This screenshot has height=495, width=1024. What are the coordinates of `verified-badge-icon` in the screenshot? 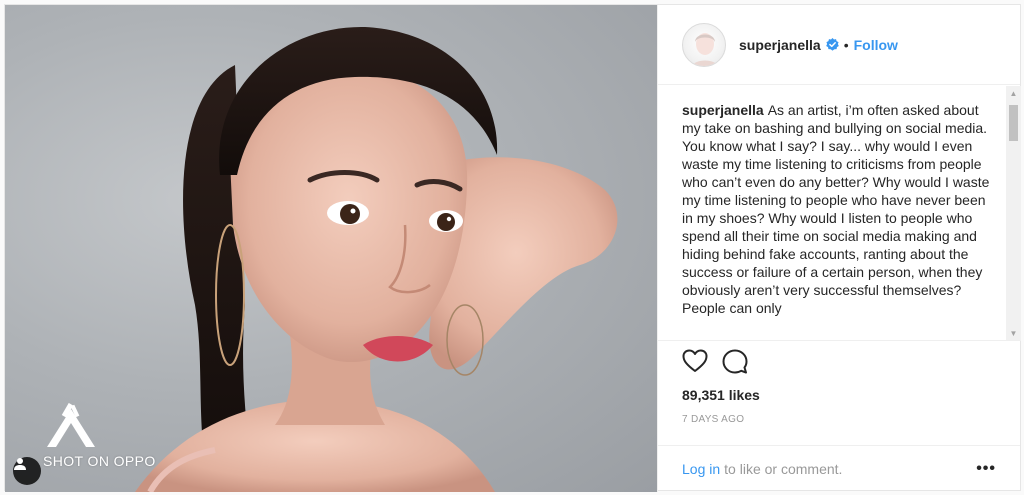 It's located at (832, 44).